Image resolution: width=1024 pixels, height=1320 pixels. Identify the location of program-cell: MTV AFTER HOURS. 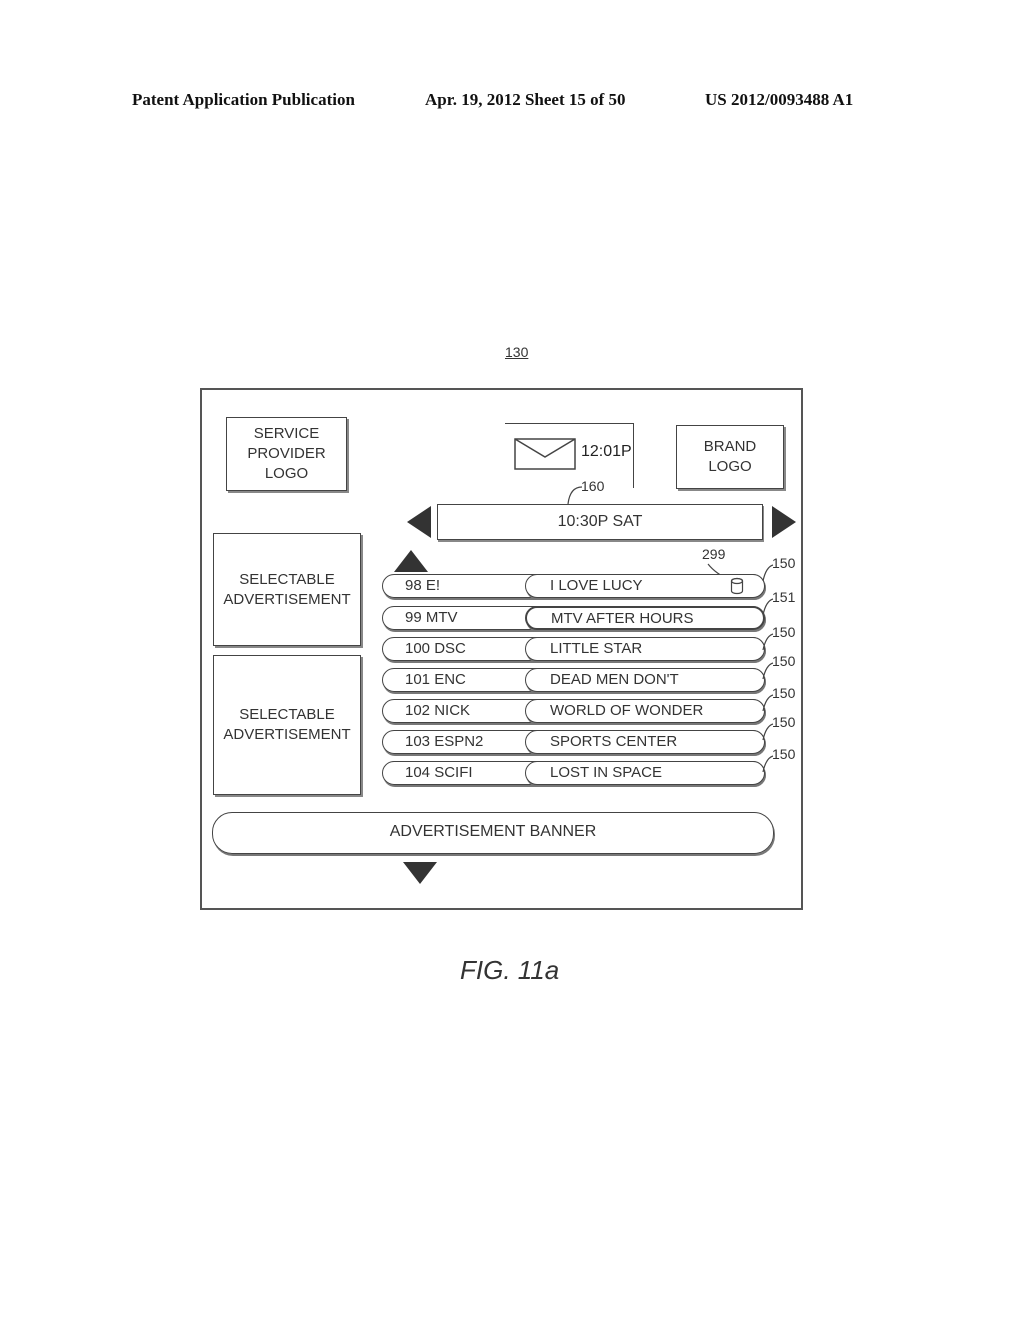
(645, 618).